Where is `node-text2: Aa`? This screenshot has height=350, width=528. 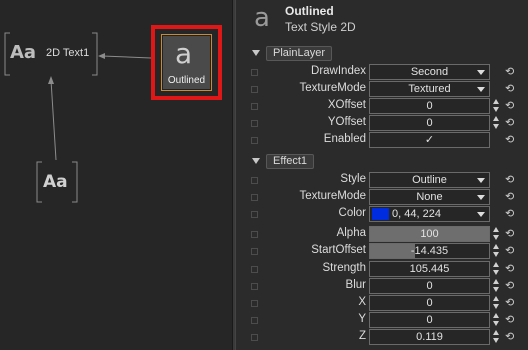
node-text2: Aa is located at coordinates (57, 182).